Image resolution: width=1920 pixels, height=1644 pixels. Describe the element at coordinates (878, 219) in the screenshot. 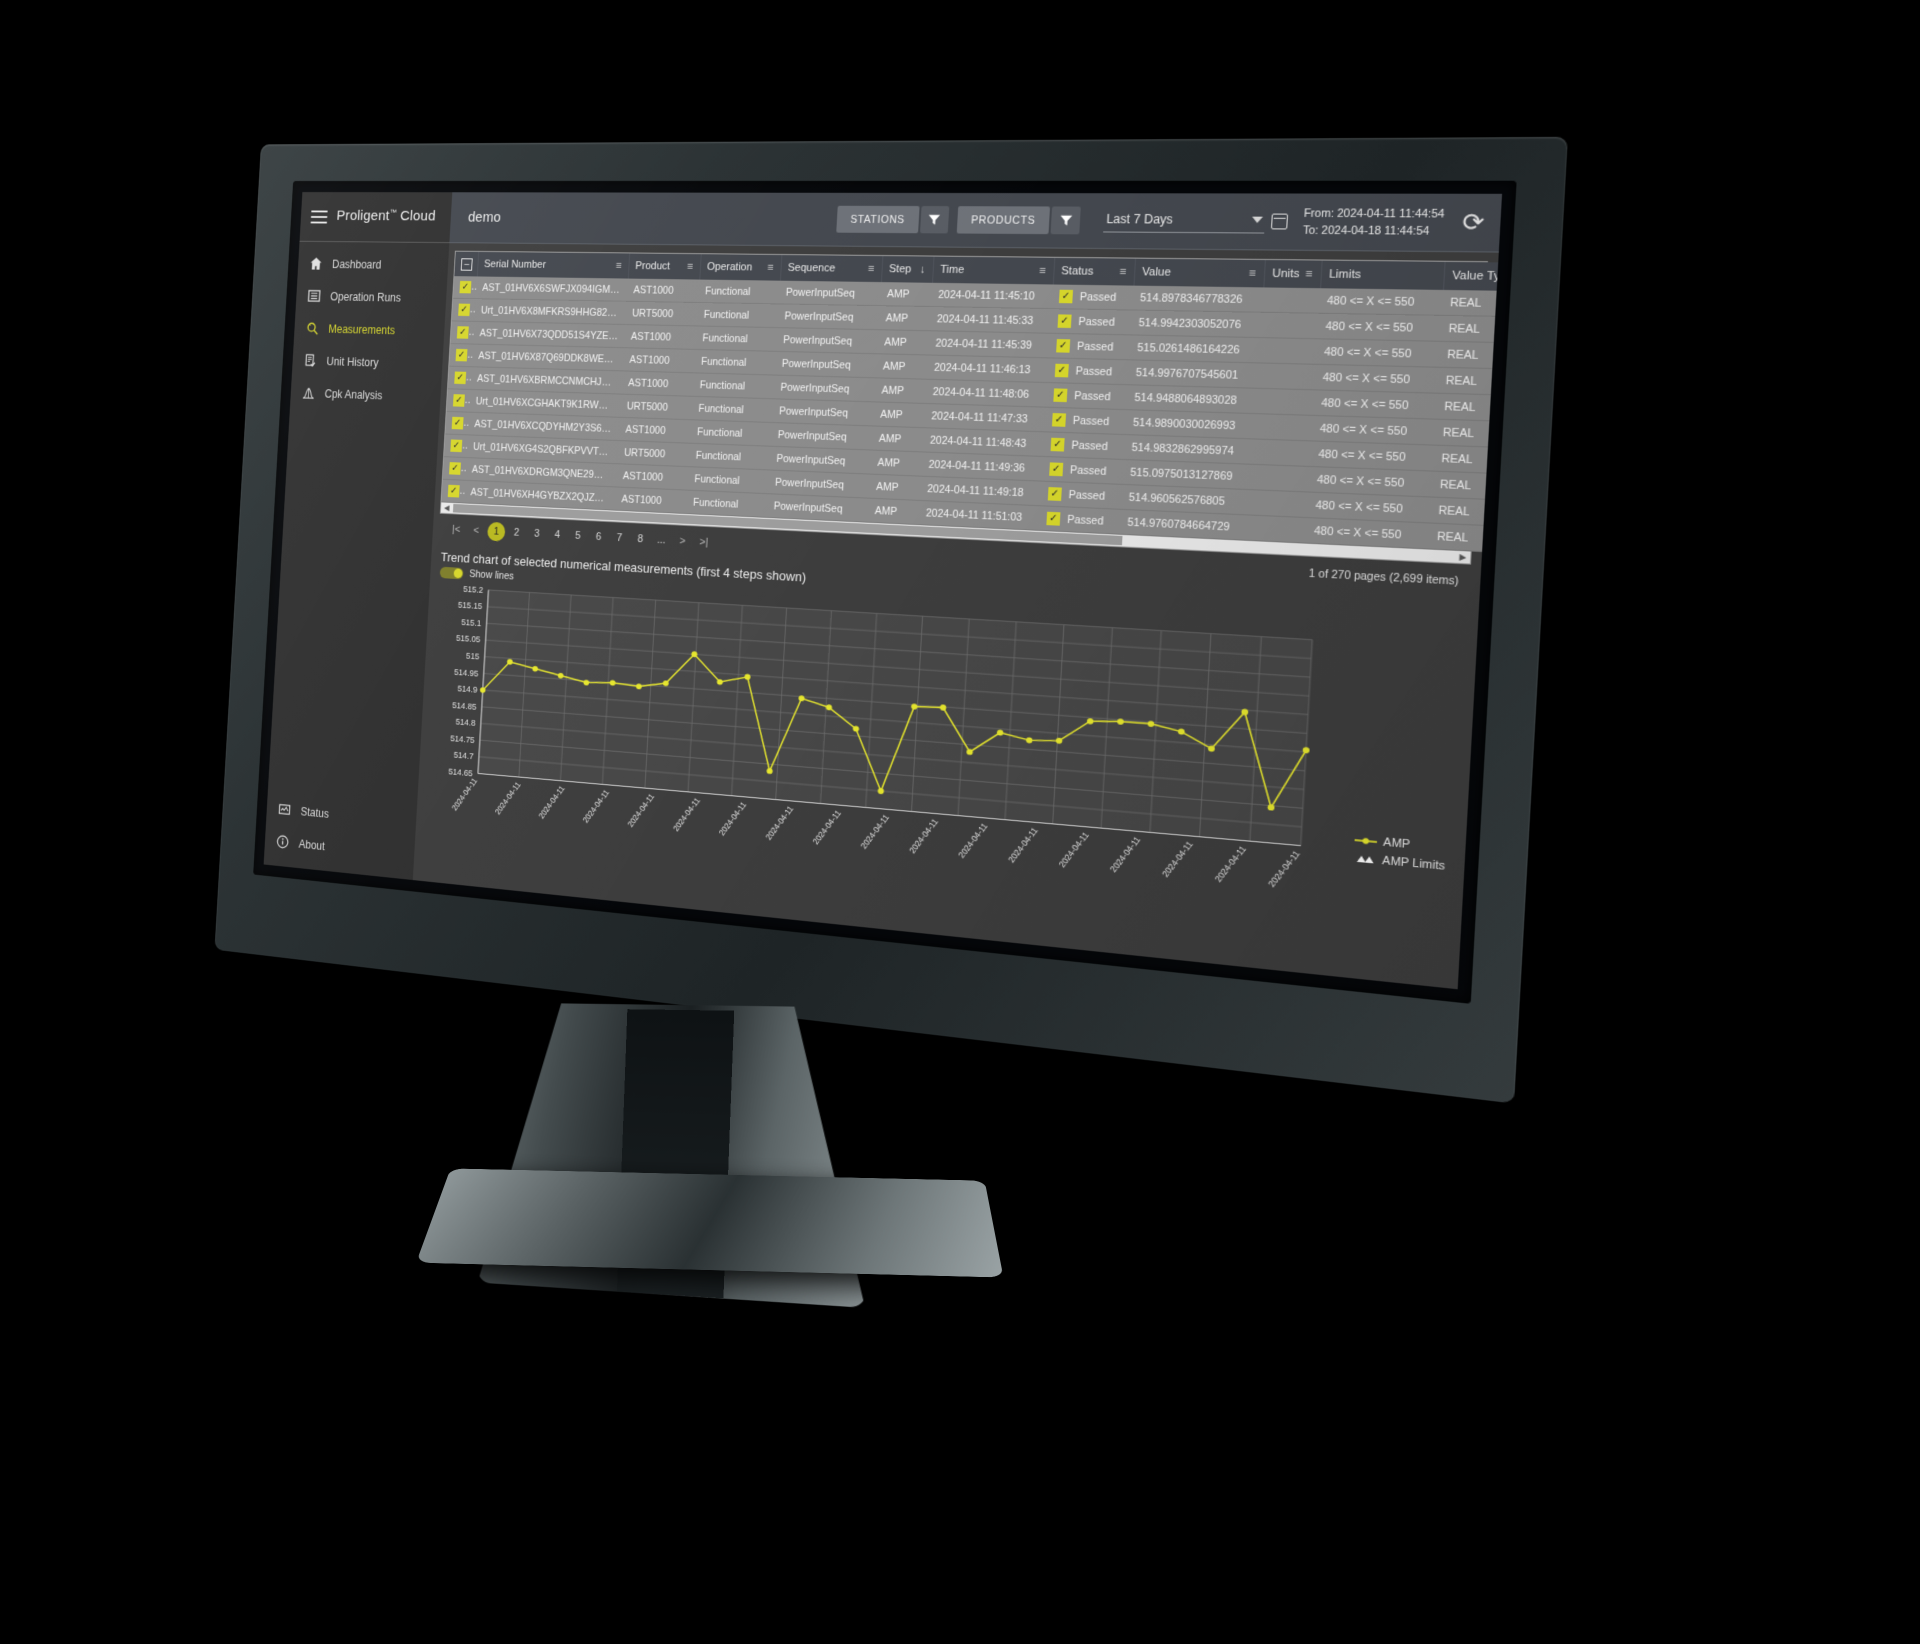

I see `stations-button: STATIONS` at that location.